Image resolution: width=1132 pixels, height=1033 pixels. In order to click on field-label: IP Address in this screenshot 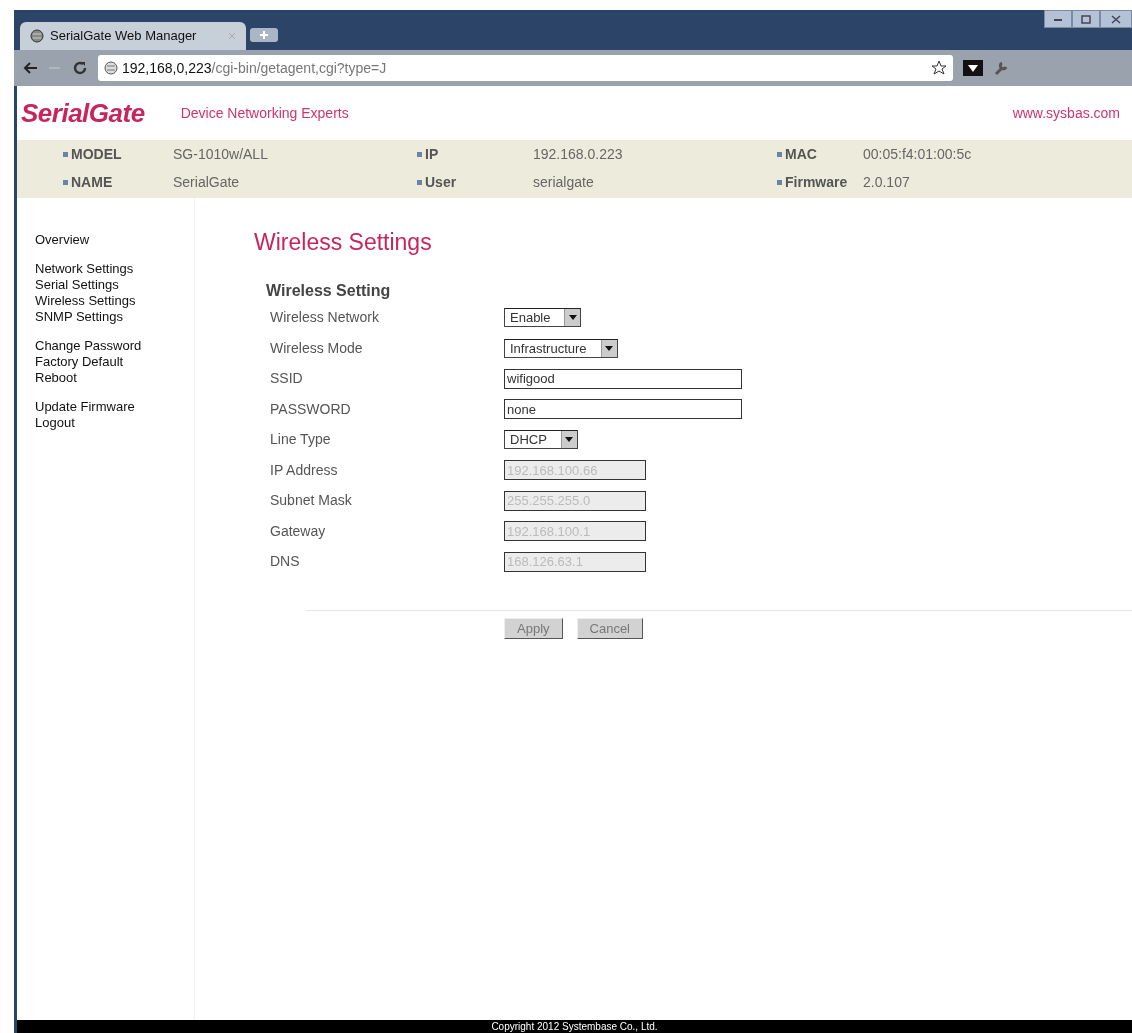, I will do `click(304, 470)`.